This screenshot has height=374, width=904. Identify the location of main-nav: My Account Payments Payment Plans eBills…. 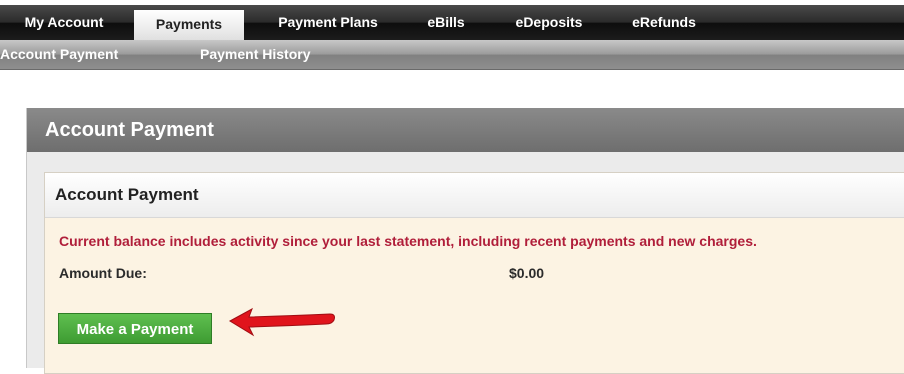
(452, 22).